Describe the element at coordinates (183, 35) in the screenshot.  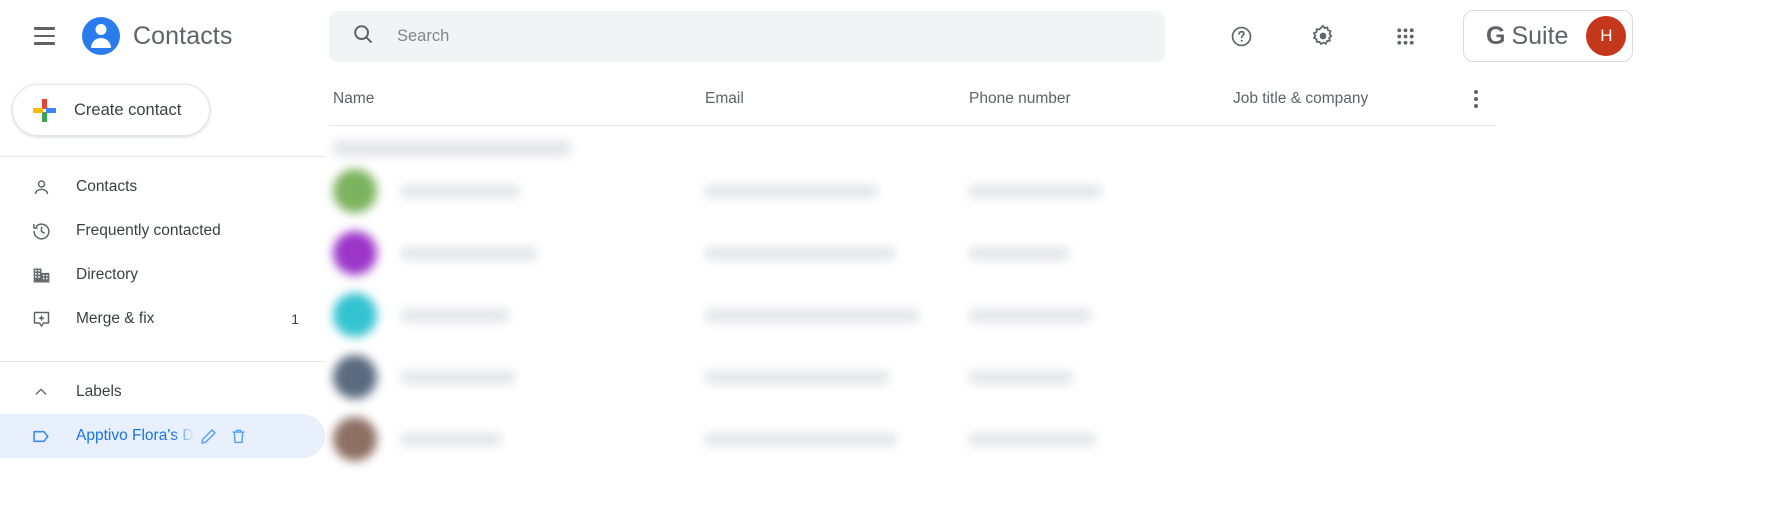
I see `page-title: Contacts` at that location.